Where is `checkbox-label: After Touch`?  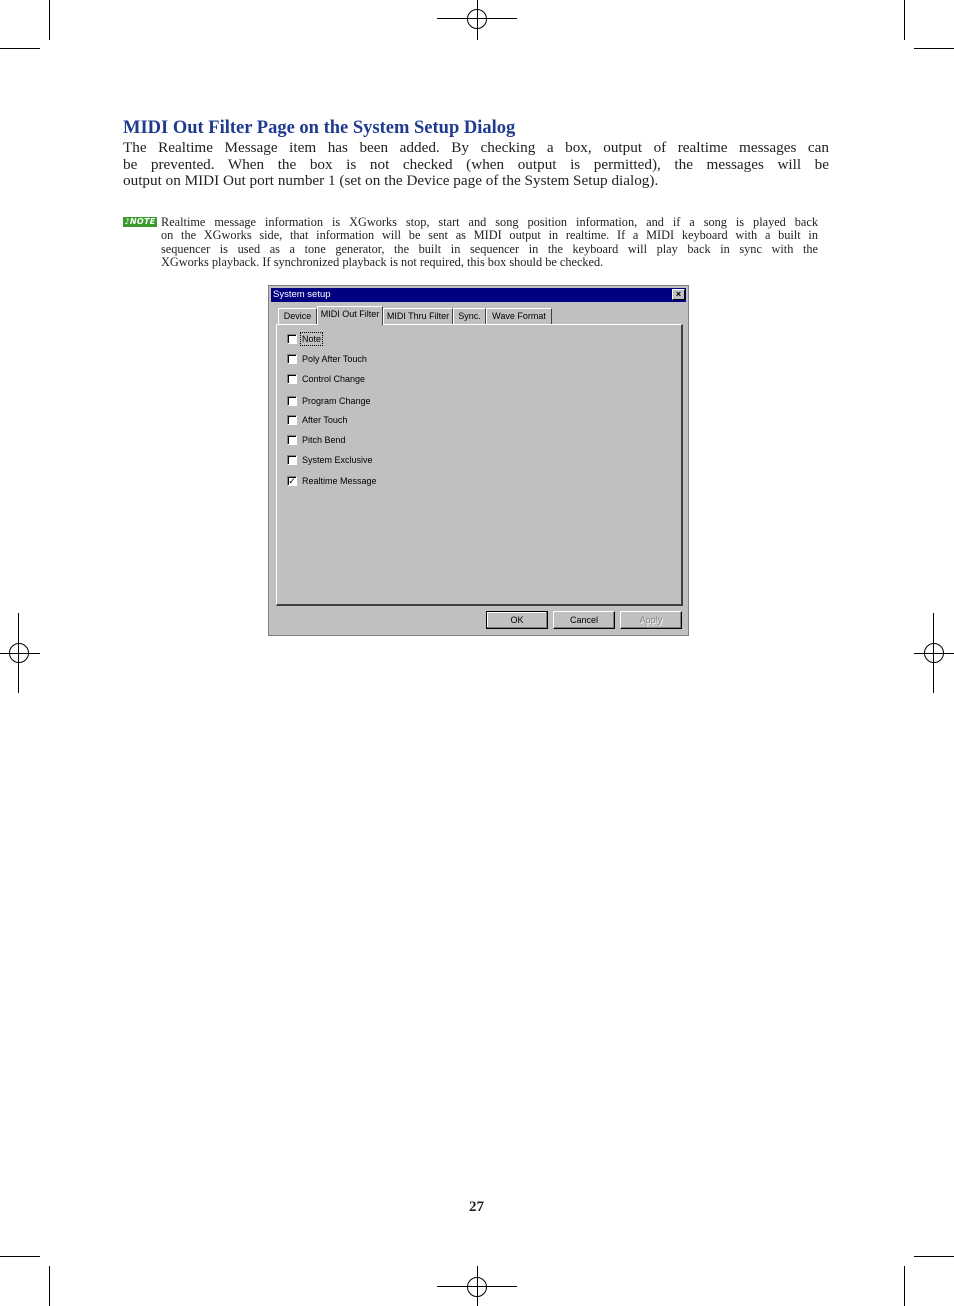 checkbox-label: After Touch is located at coordinates (325, 420).